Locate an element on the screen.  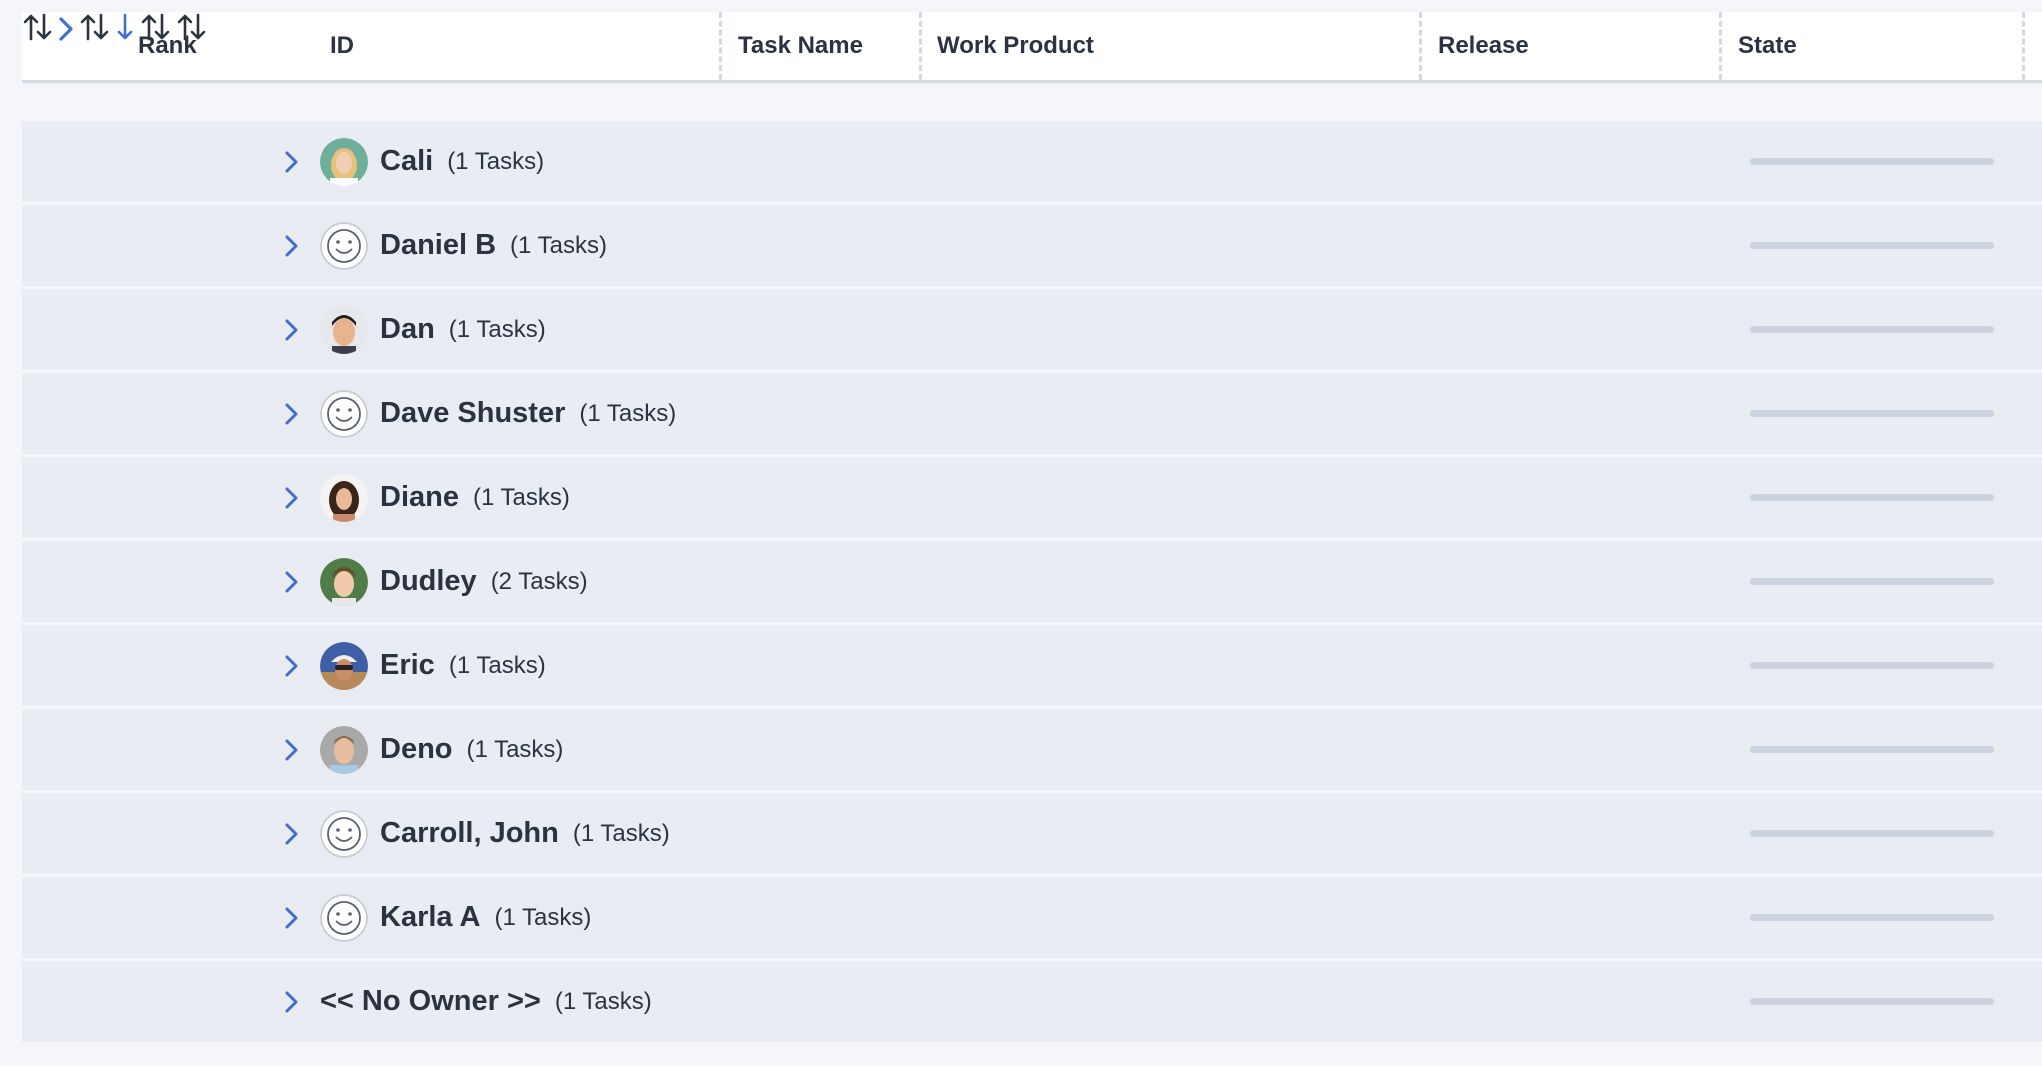
owner-group-row: Eric (1 Tasks) is located at coordinates (1032, 667).